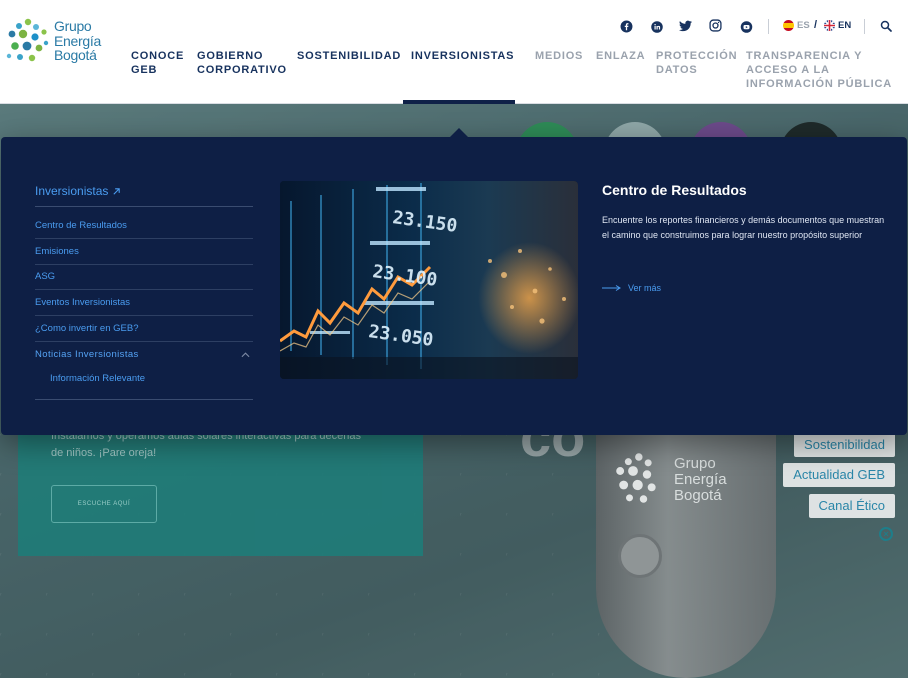 This screenshot has height=678, width=908. What do you see at coordinates (242, 70) in the screenshot?
I see `nav-gobierno-line2: CORPORATIVO` at bounding box center [242, 70].